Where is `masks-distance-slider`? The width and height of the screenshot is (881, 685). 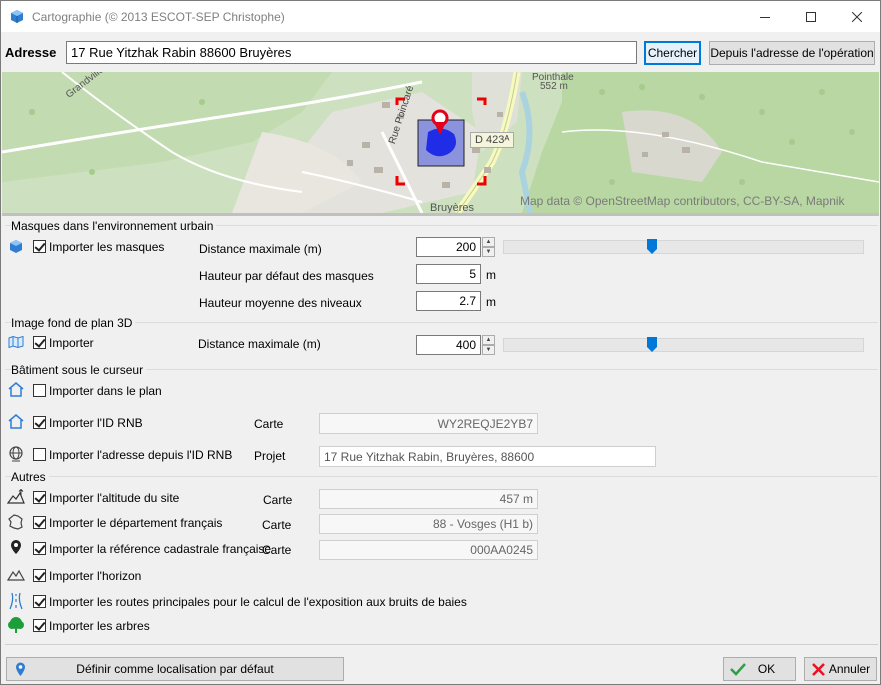
masks-distance-slider is located at coordinates (683, 247).